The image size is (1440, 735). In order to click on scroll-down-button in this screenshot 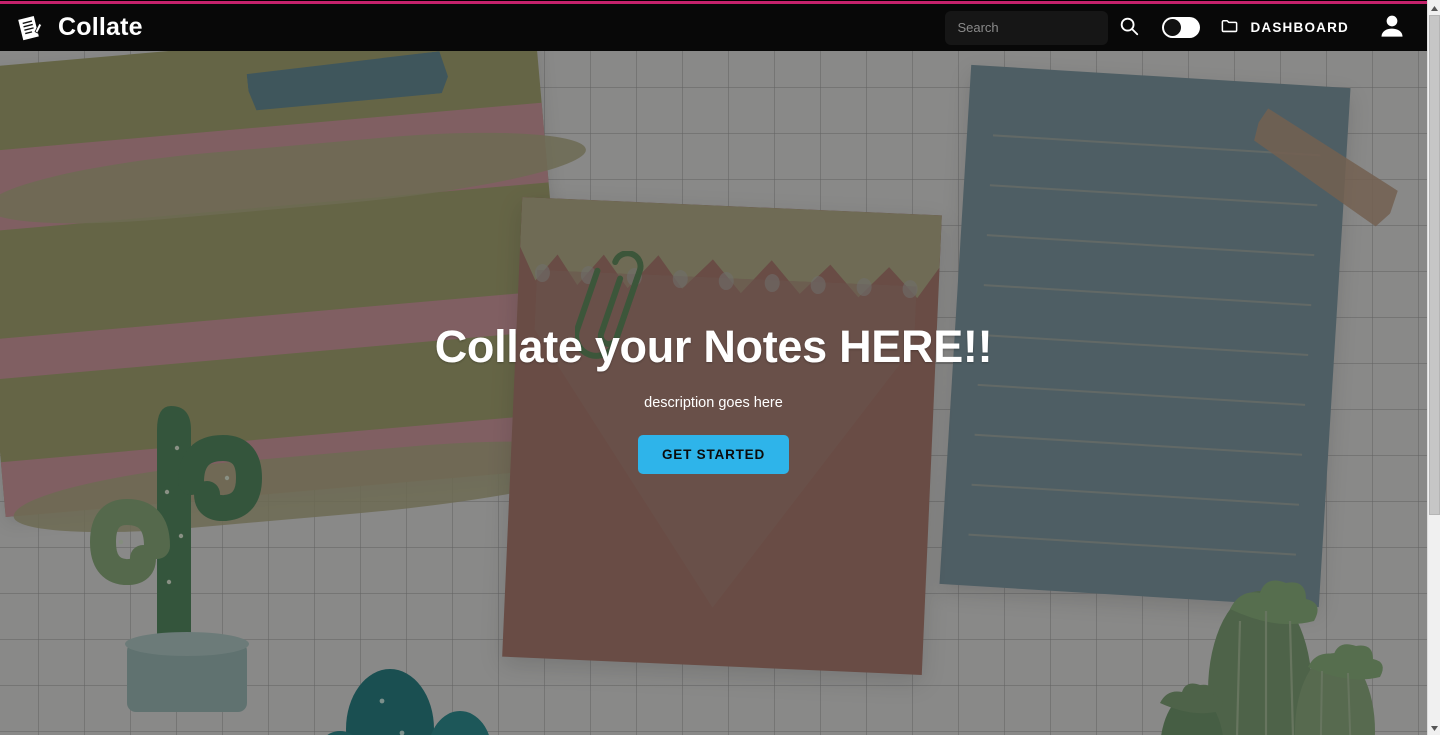, I will do `click(1434, 727)`.